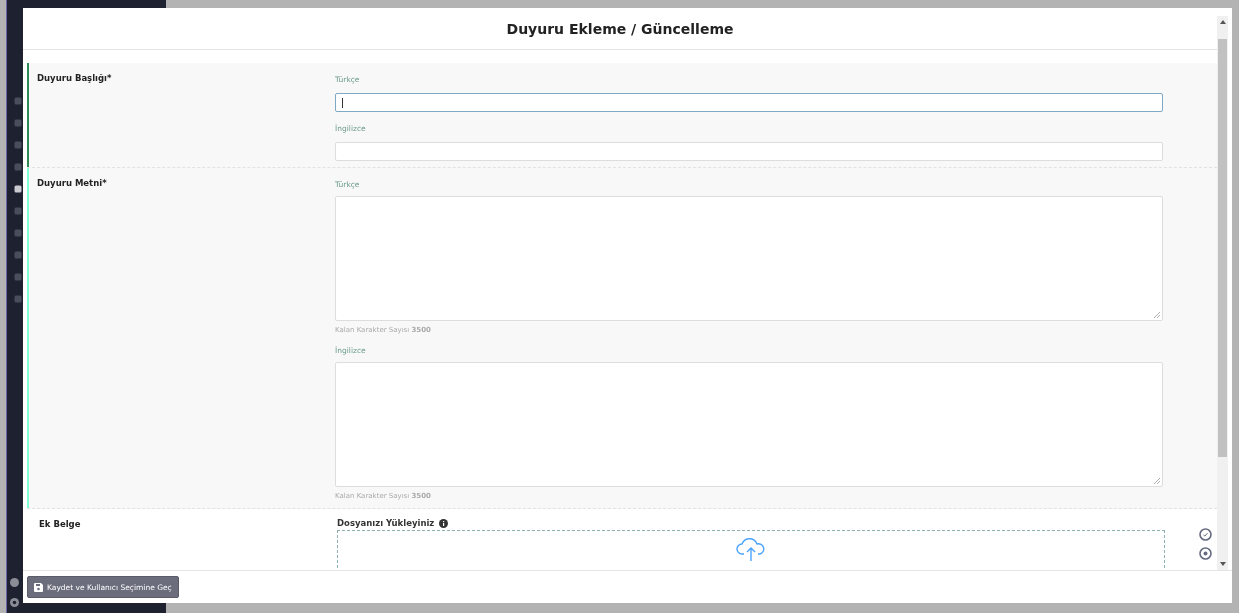 This screenshot has width=1239, height=613. Describe the element at coordinates (1222, 564) in the screenshot. I see `scroll-down-icon` at that location.